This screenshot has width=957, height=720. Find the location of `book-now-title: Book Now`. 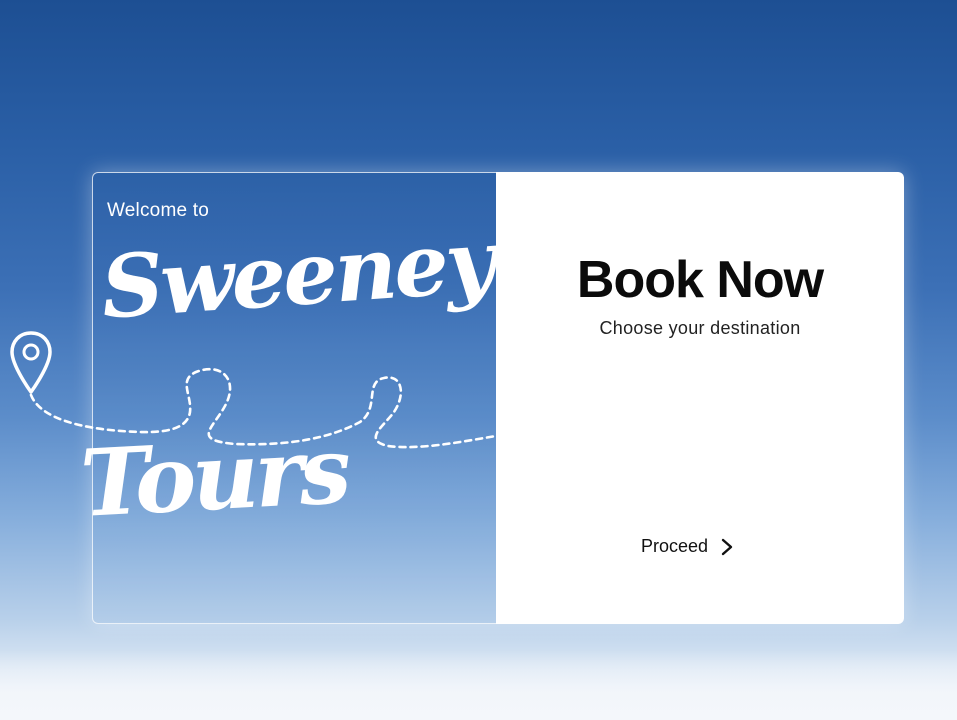

book-now-title: Book Now is located at coordinates (700, 280).